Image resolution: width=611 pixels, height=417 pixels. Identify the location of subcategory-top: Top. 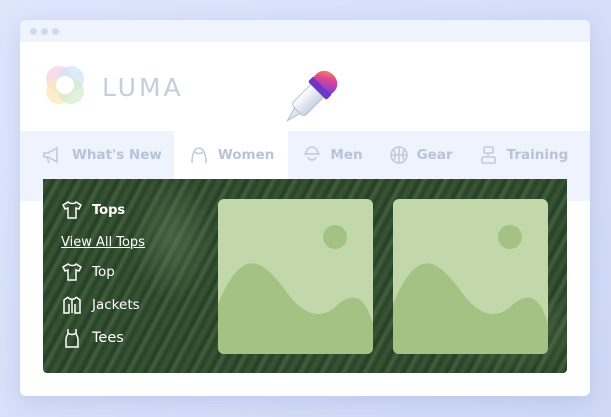
(103, 272).